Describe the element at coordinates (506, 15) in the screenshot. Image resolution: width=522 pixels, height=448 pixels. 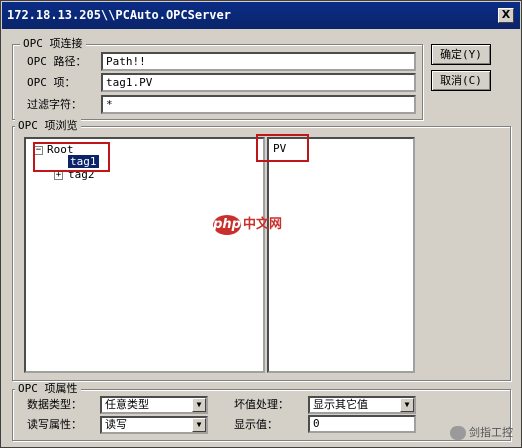
I see `close-icon: X` at that location.